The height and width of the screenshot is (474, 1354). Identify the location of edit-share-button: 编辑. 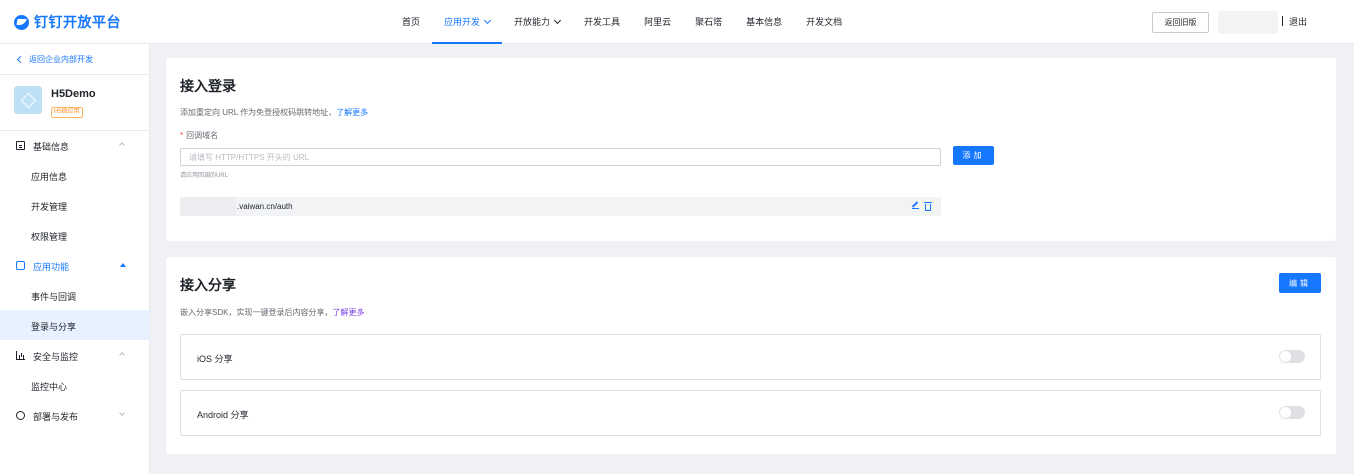
(1300, 283).